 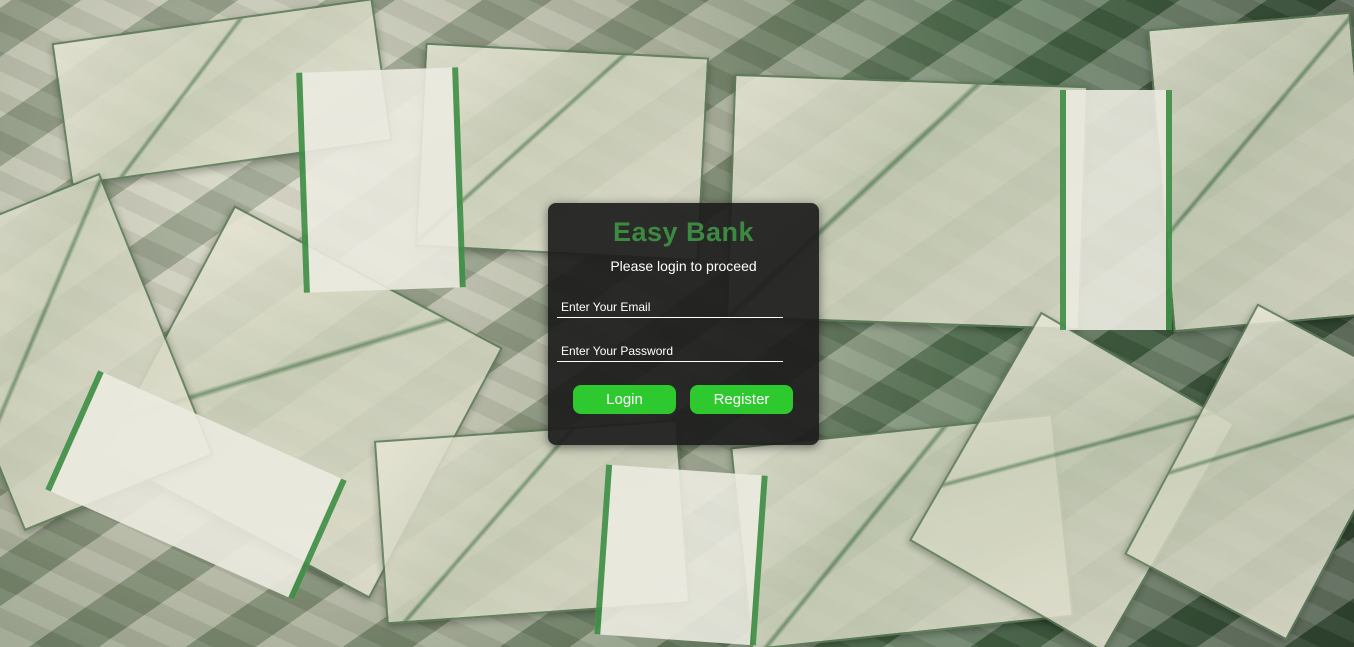 What do you see at coordinates (741, 399) in the screenshot?
I see `register-button: Register` at bounding box center [741, 399].